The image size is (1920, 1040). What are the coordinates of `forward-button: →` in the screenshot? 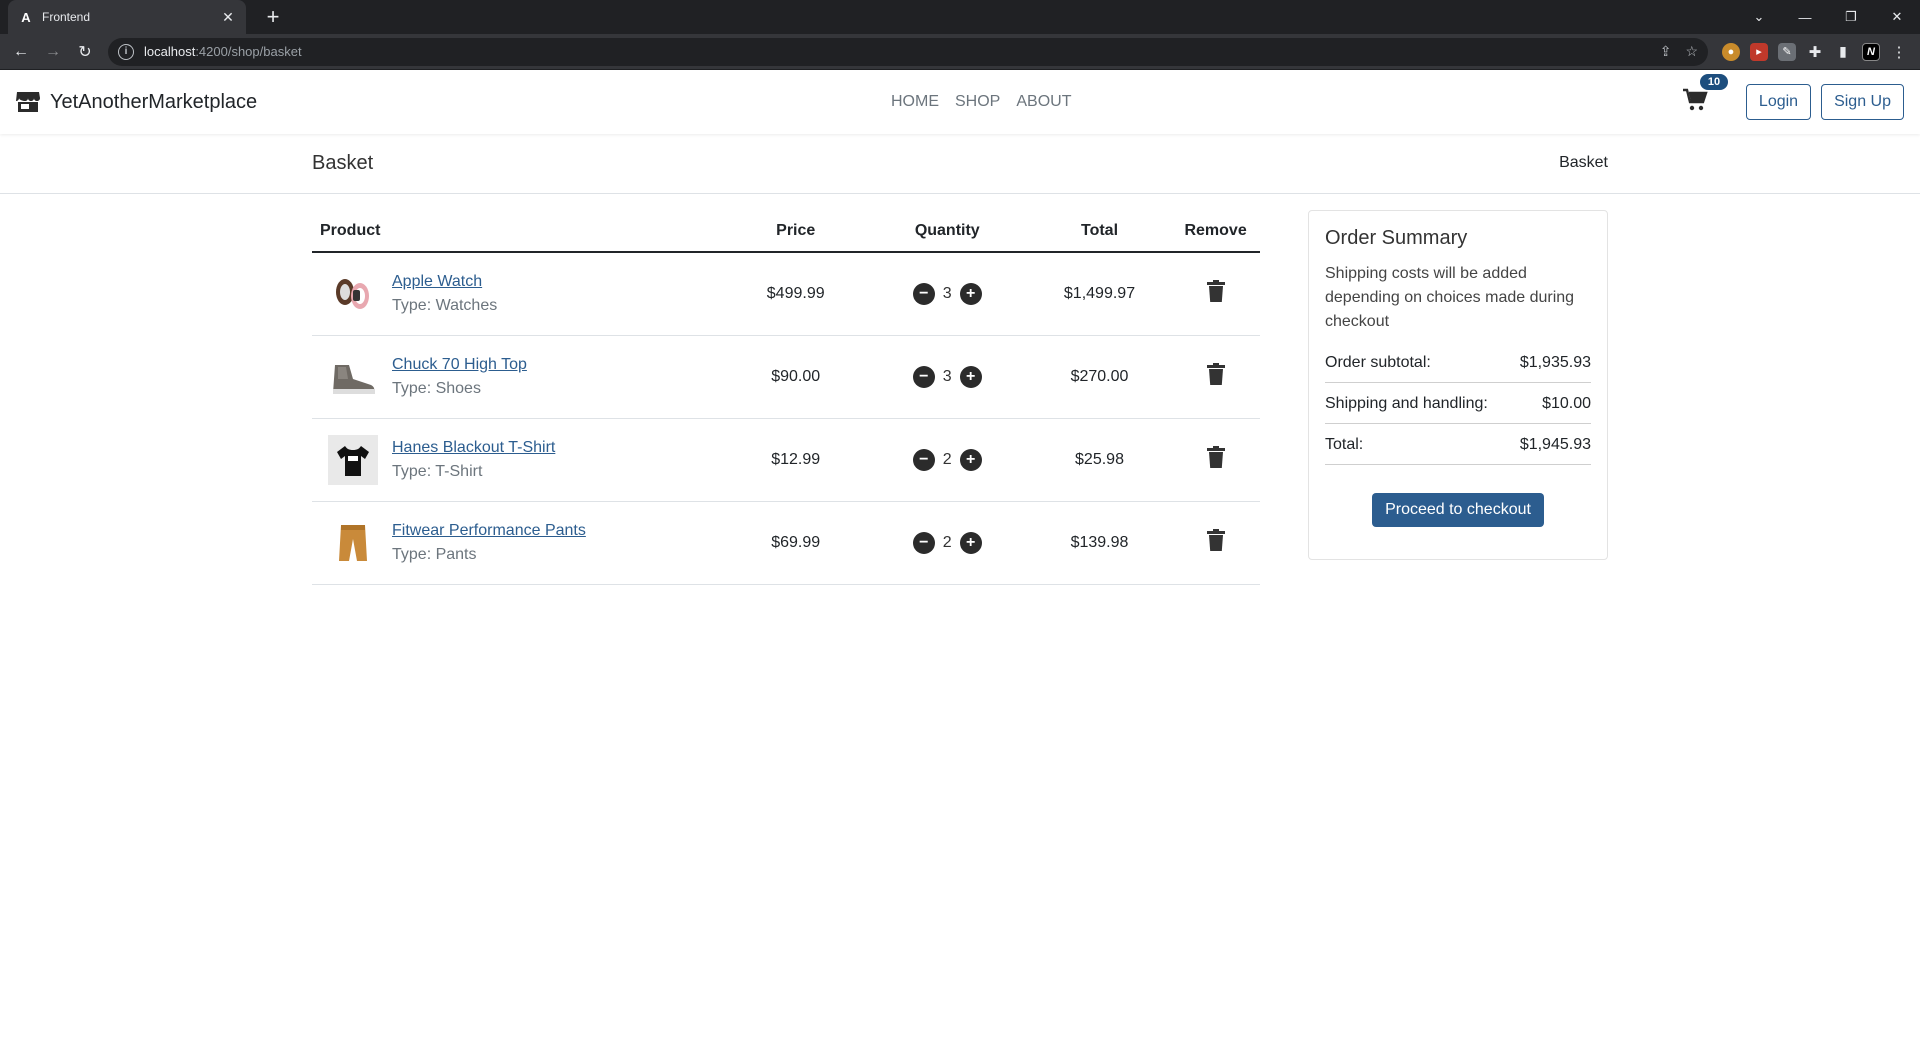 It's located at (53, 52).